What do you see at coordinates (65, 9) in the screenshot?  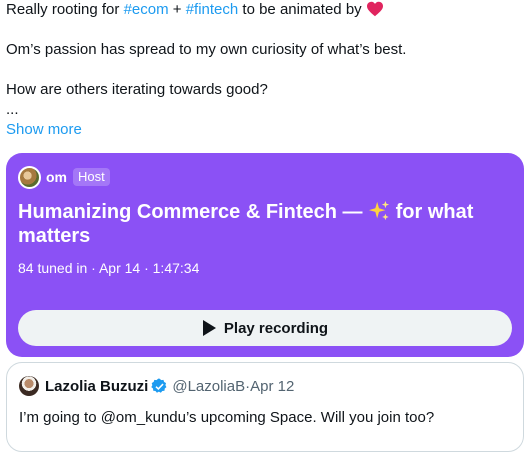 I see `tweet-text-prefix: Really rooting for` at bounding box center [65, 9].